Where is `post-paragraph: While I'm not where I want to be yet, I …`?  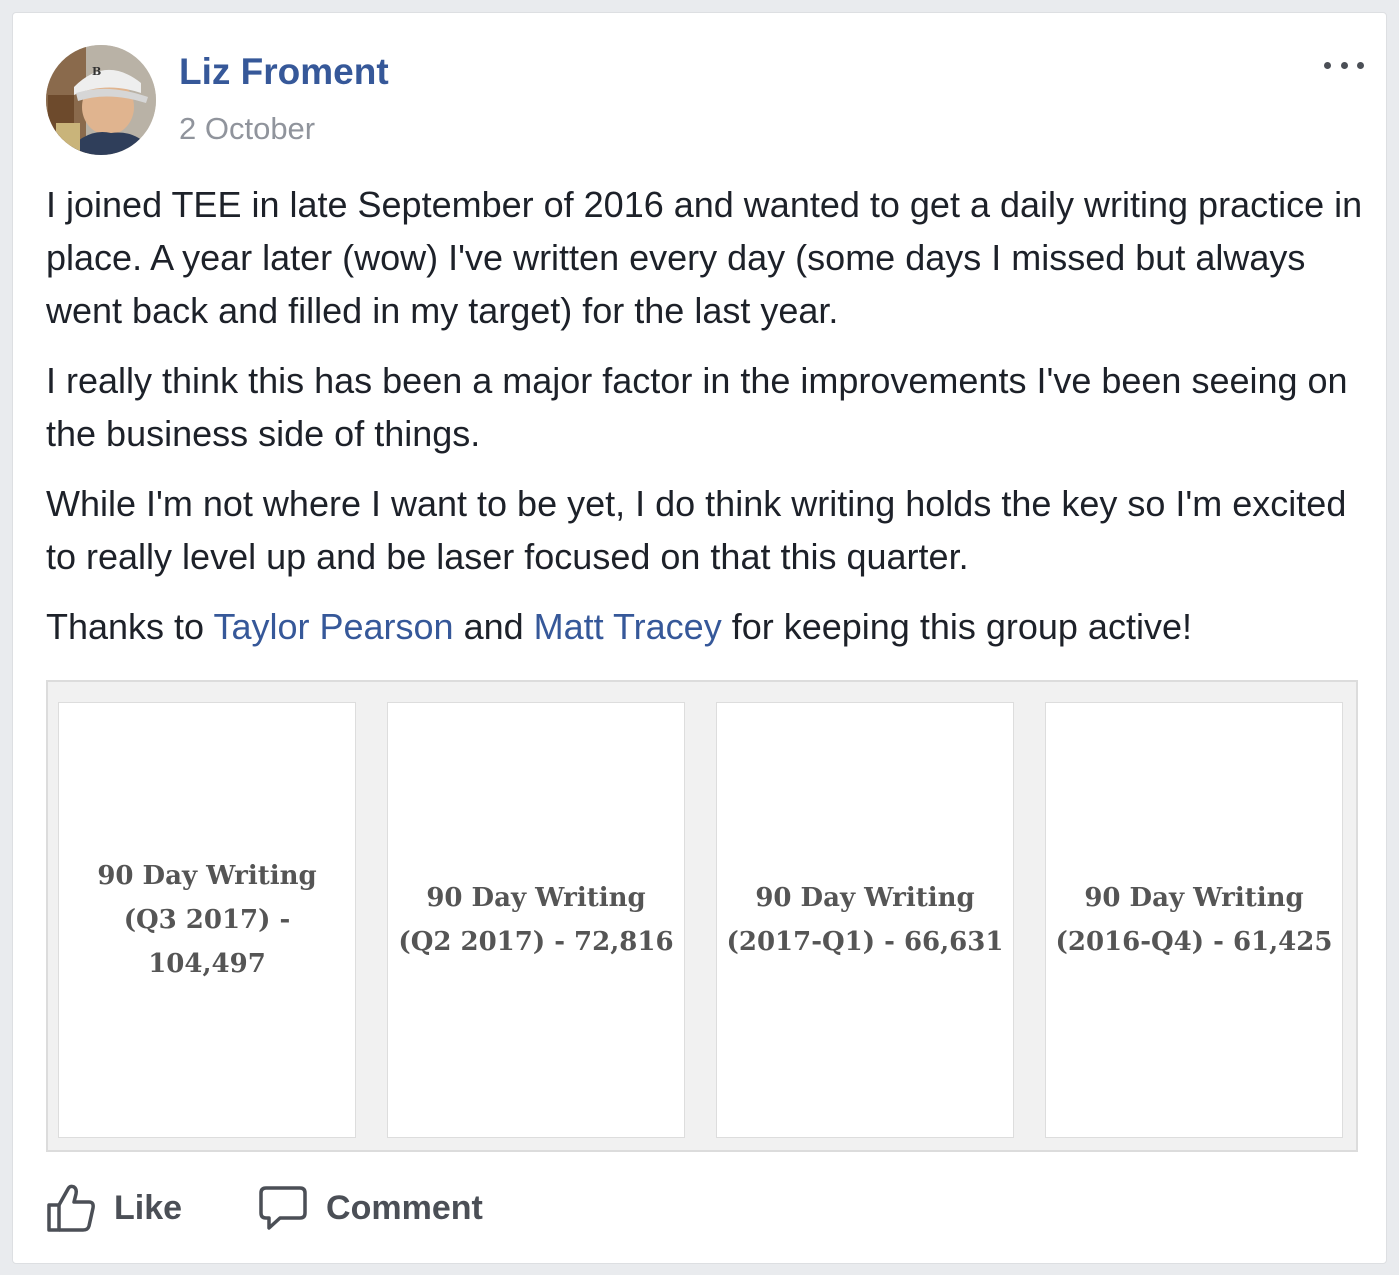 post-paragraph: While I'm not where I want to be yet, I … is located at coordinates (696, 530).